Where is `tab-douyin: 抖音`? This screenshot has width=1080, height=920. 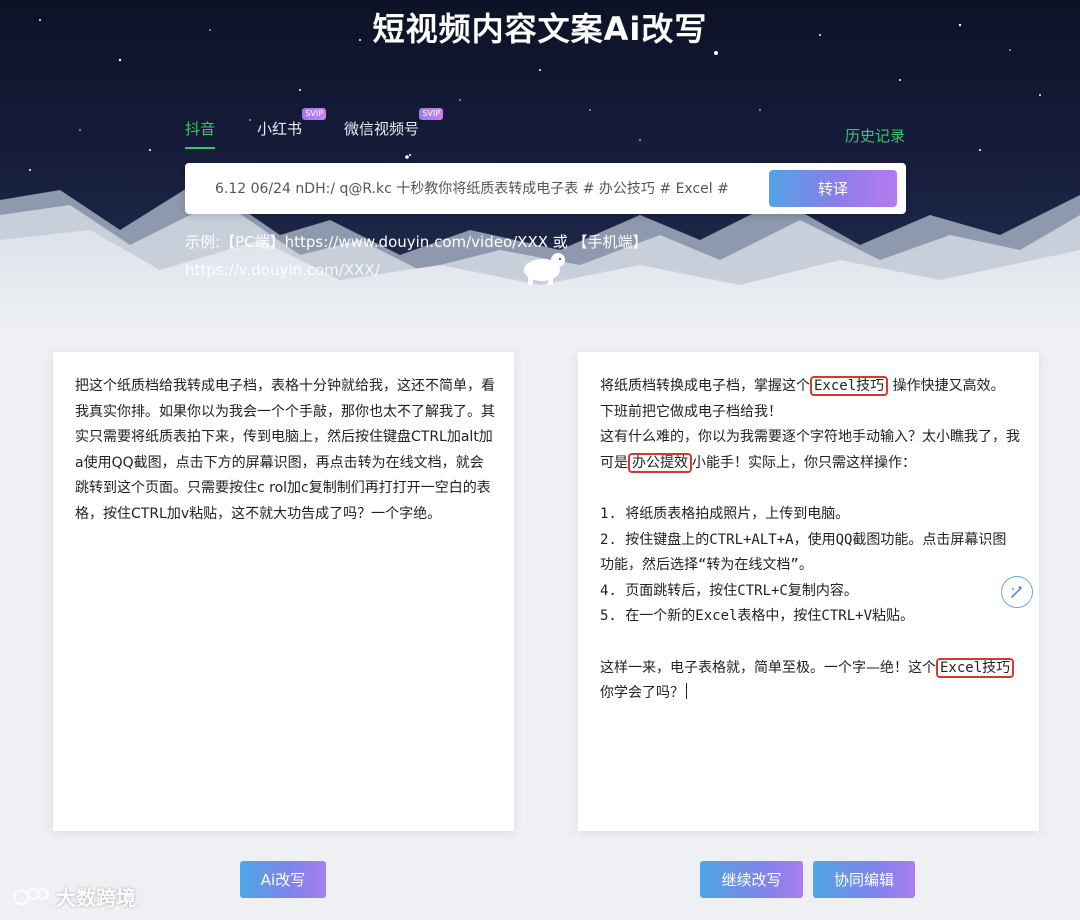
tab-douyin: 抖音 is located at coordinates (200, 133).